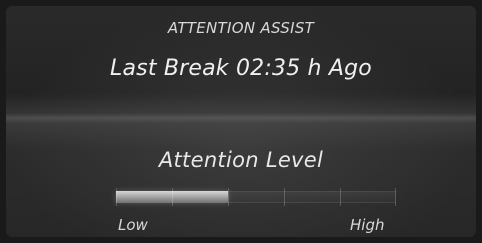  Describe the element at coordinates (241, 118) in the screenshot. I see `section-divider` at that location.